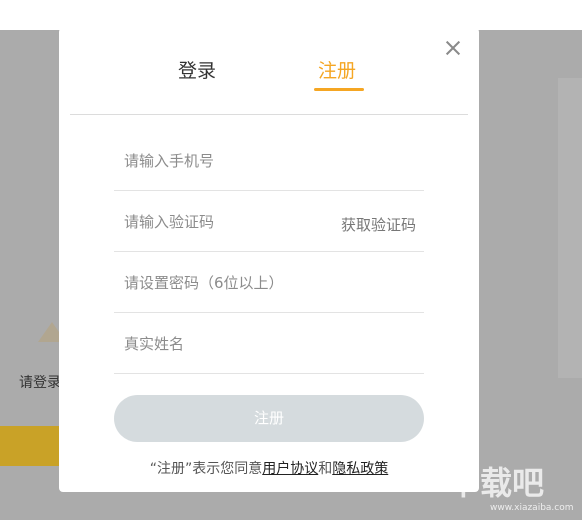  Describe the element at coordinates (453, 48) in the screenshot. I see `close-icon` at that location.